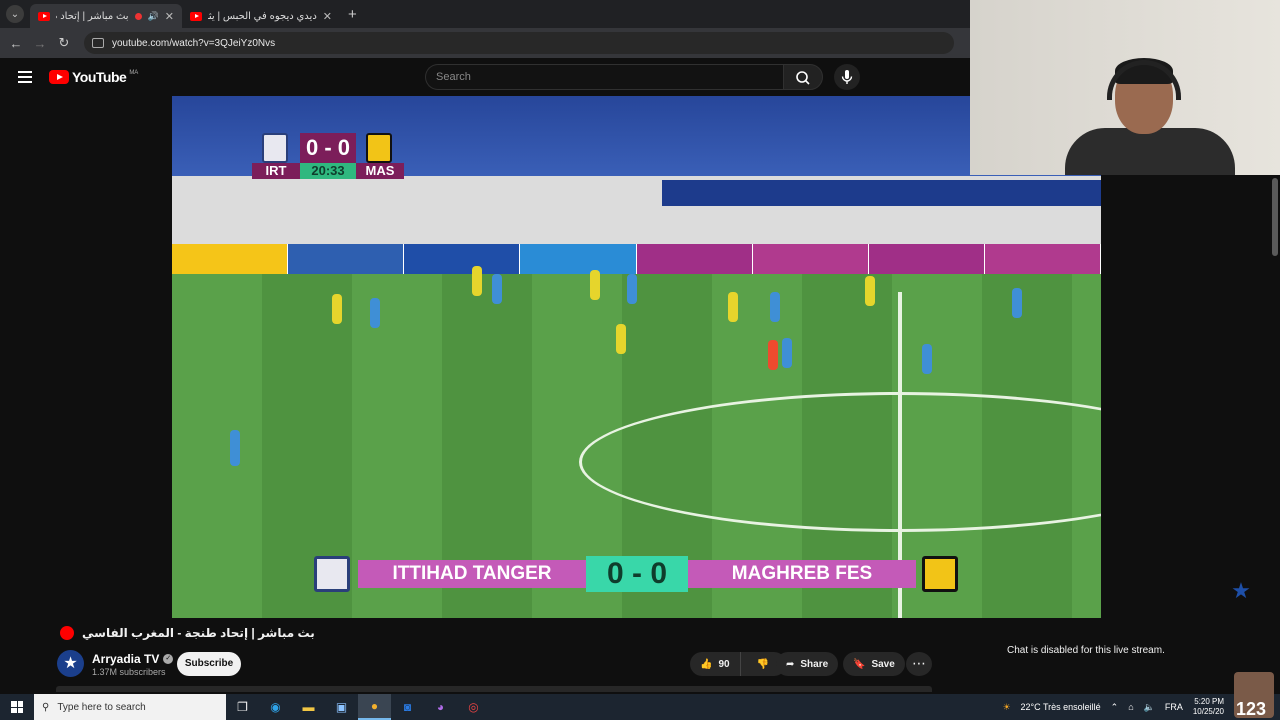 This screenshot has width=1280, height=720. Describe the element at coordinates (814, 664) in the screenshot. I see `share-label: Share` at that location.